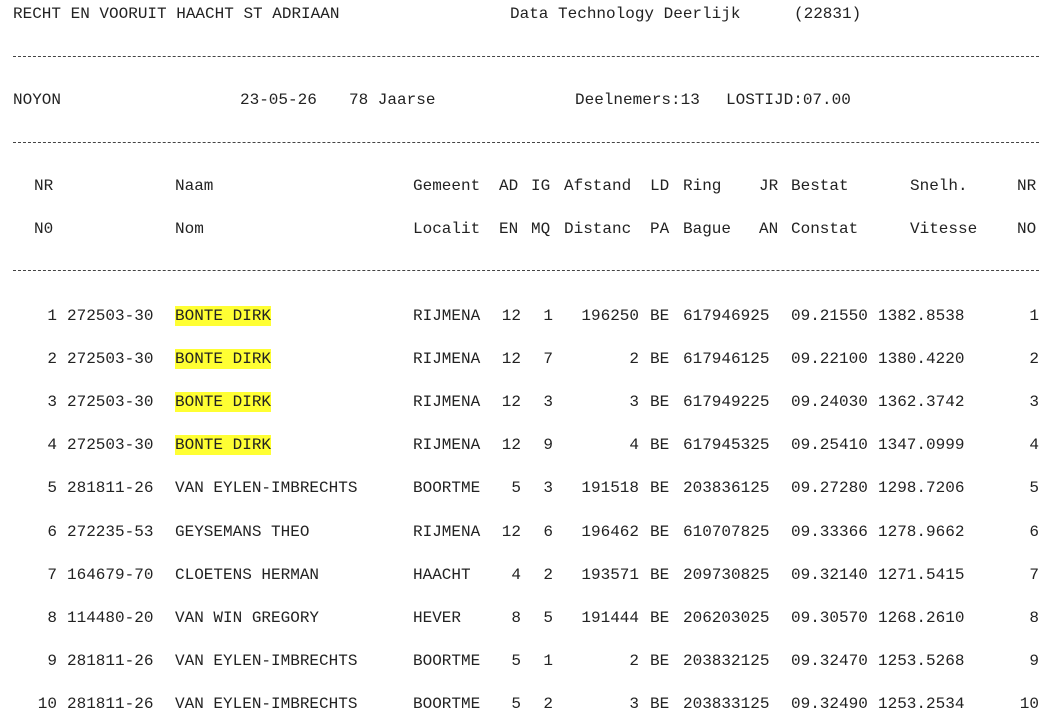 The image size is (1059, 723). Describe the element at coordinates (921, 704) in the screenshot. I see `cell-speed: 1253.2534` at that location.